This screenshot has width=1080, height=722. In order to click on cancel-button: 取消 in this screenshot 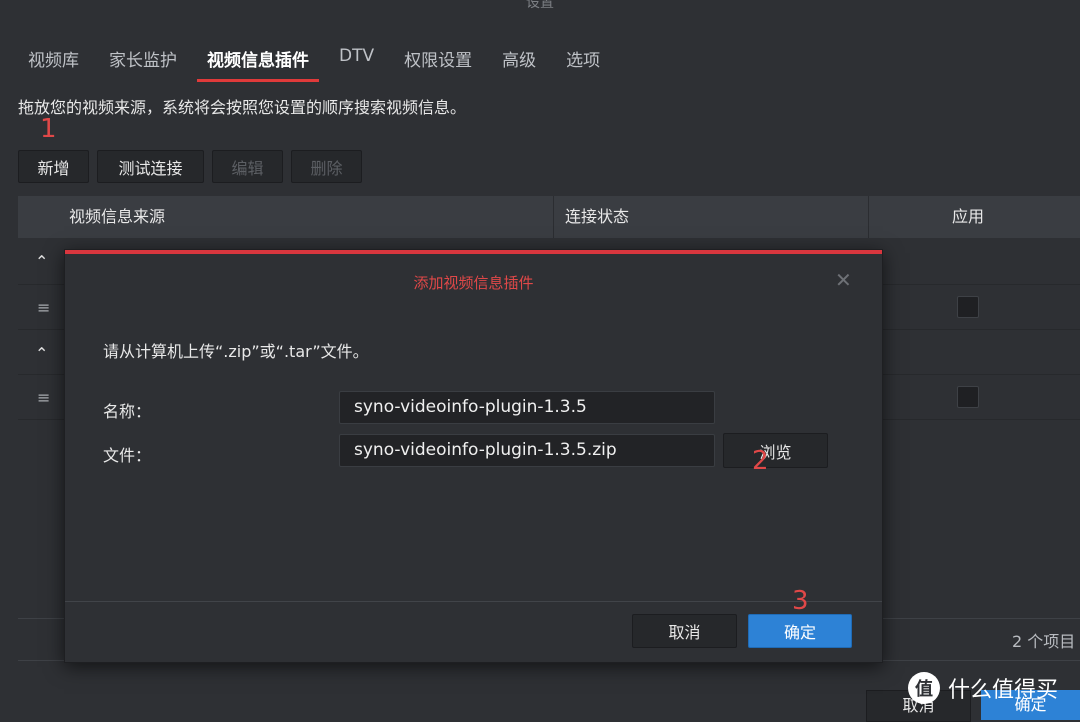, I will do `click(684, 631)`.